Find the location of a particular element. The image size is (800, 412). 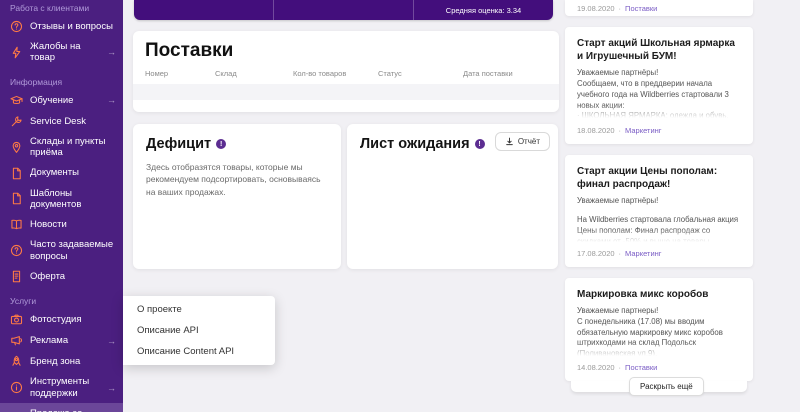

download-icon is located at coordinates (509, 141).